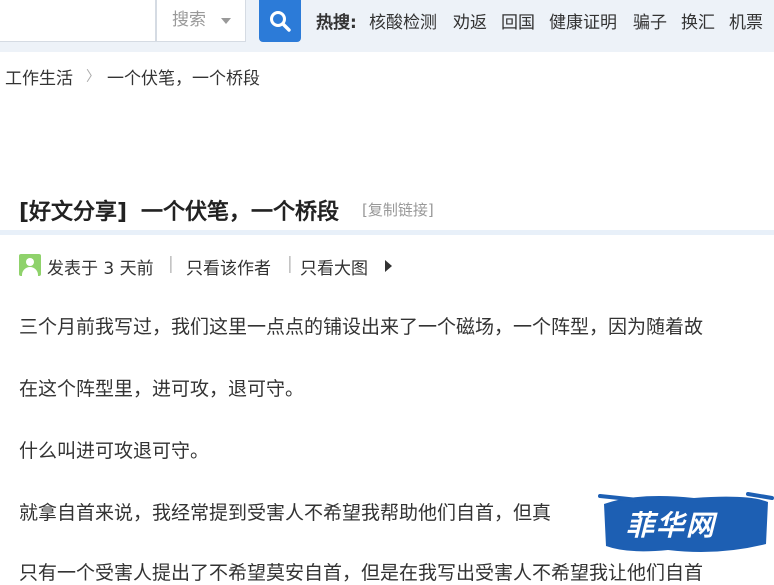 The image size is (774, 585). Describe the element at coordinates (189, 20) in the screenshot. I see `search-select-label: 搜索` at that location.